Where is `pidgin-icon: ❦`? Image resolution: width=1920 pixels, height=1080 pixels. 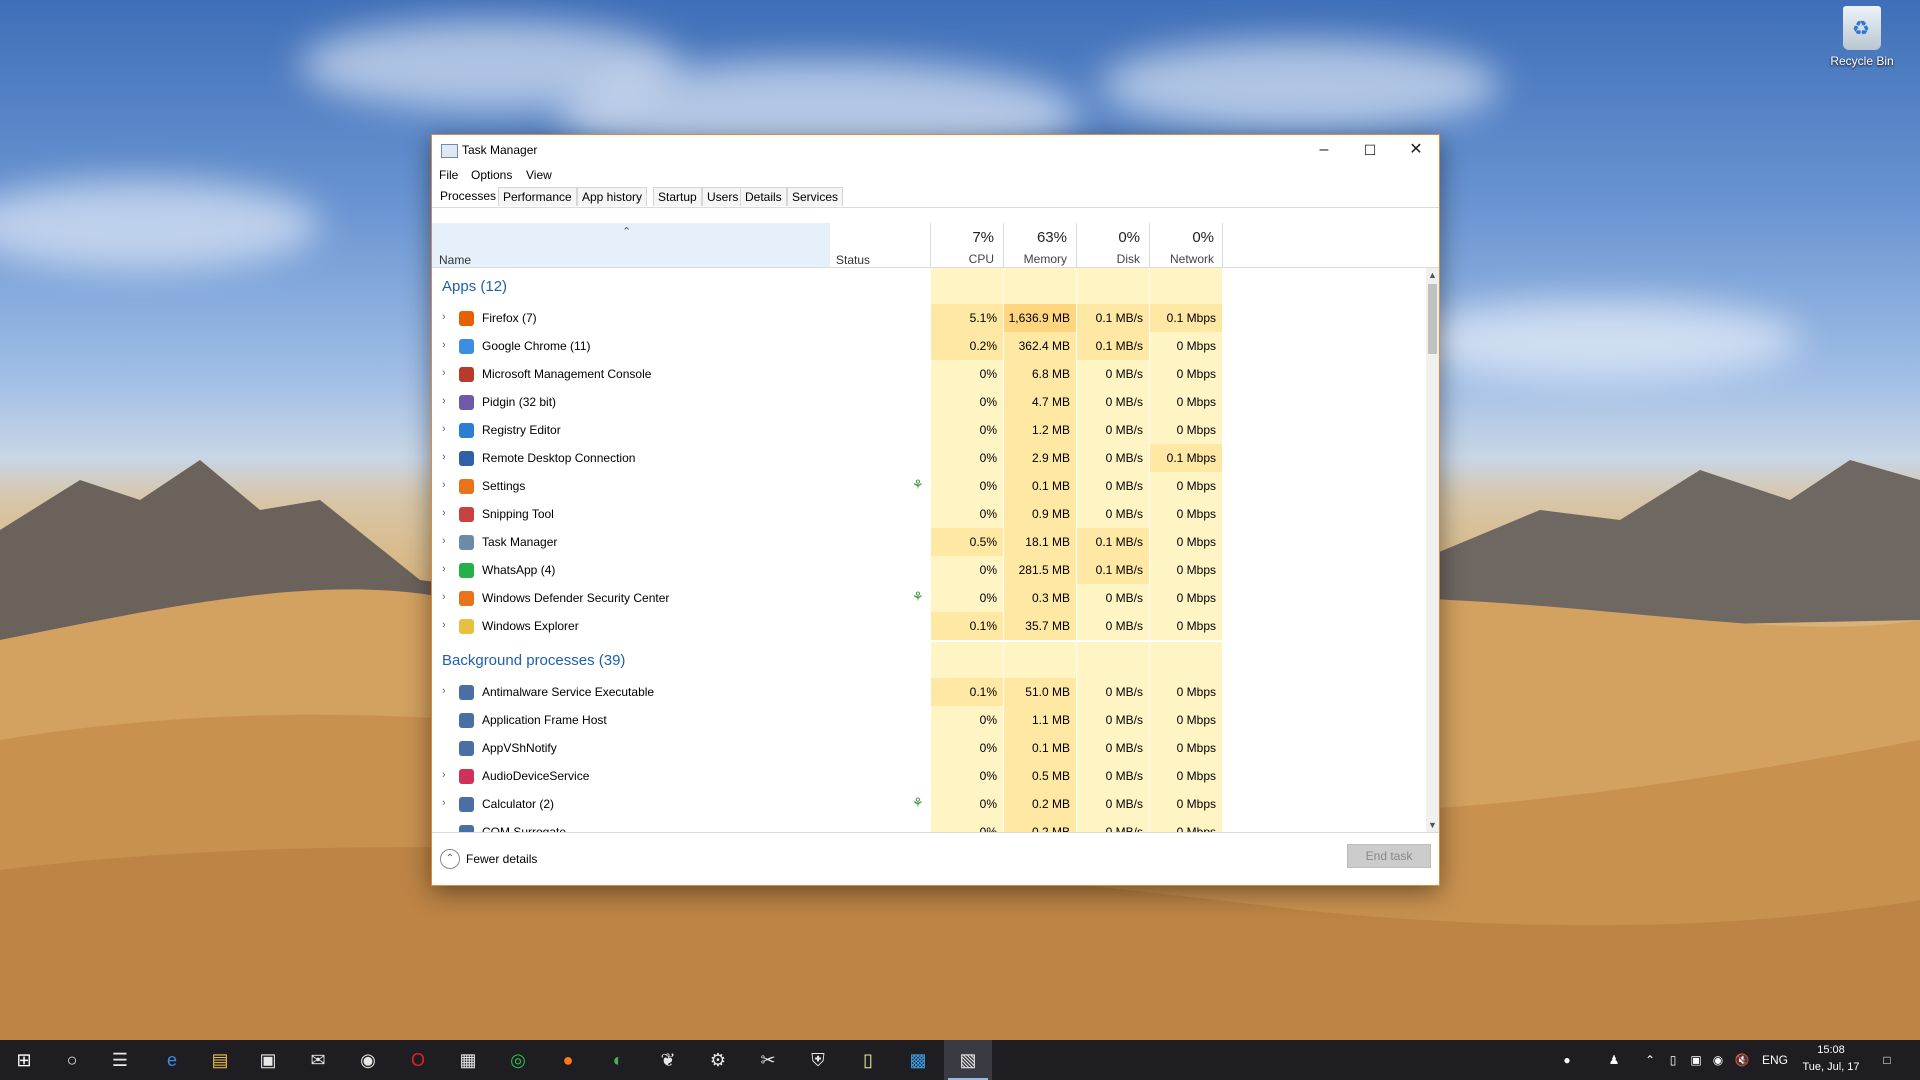 pidgin-icon: ❦ is located at coordinates (668, 1060).